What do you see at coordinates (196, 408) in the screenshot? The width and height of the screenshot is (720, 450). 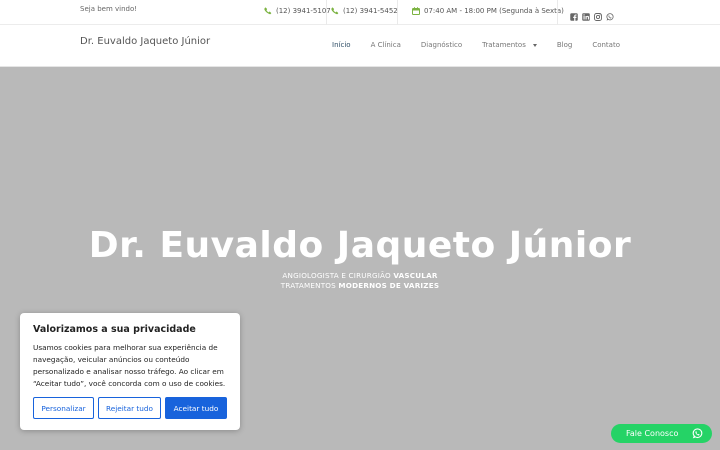 I see `accept-all-button: Aceitar tudo` at bounding box center [196, 408].